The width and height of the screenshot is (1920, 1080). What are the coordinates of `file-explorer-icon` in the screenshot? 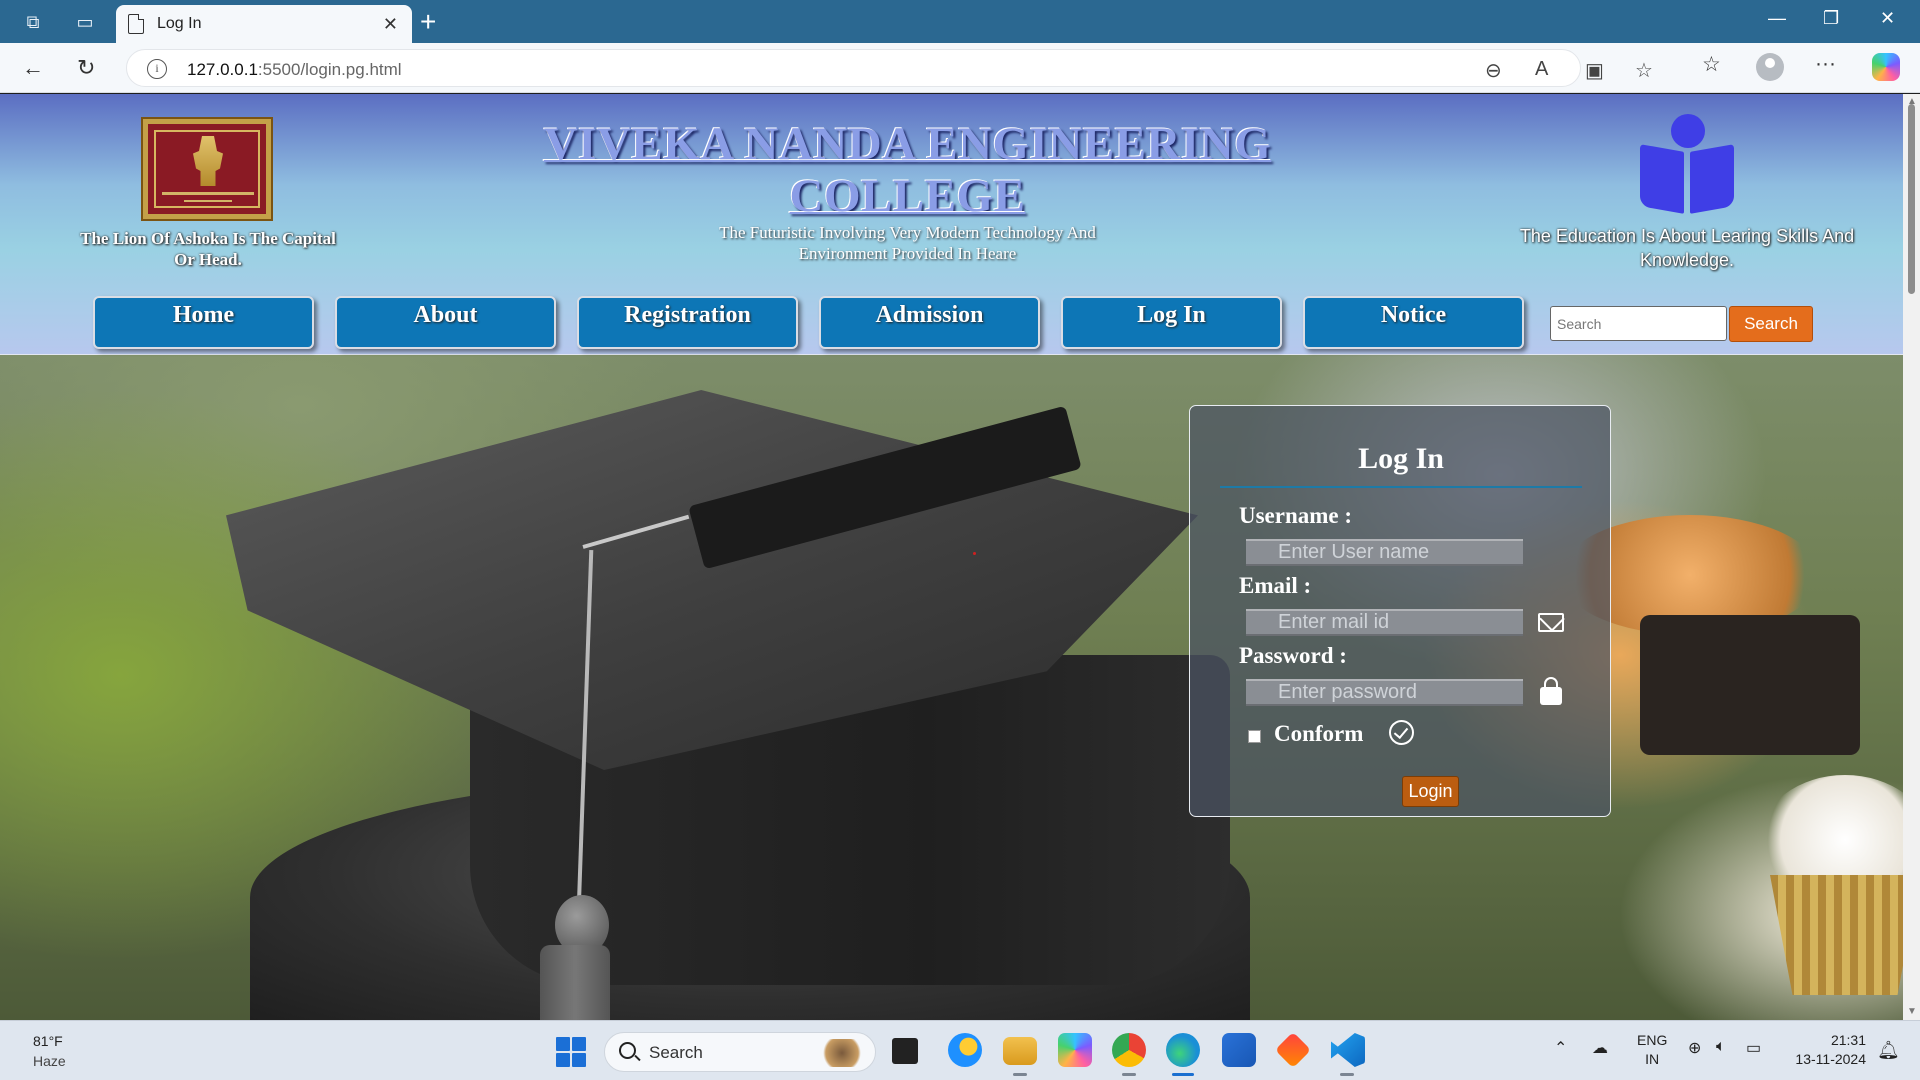 It's located at (1020, 1051).